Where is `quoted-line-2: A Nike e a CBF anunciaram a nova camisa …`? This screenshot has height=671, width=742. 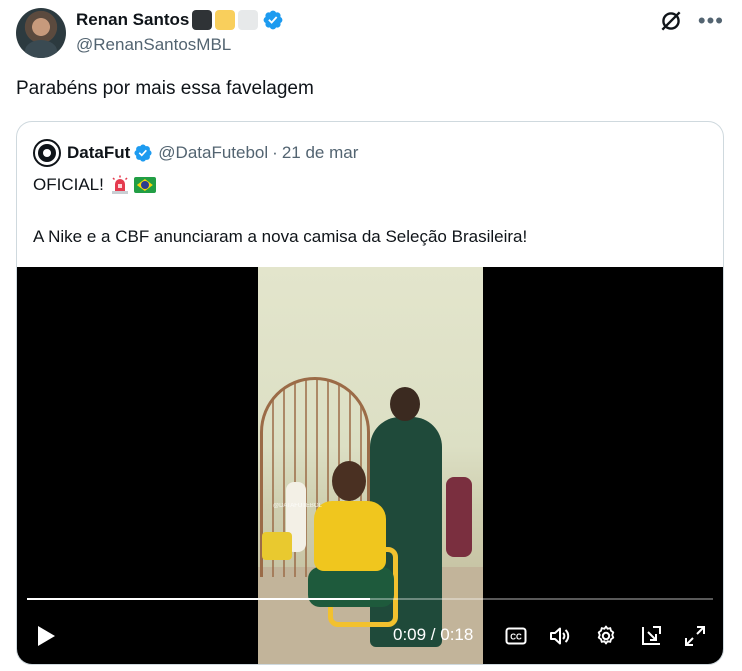
quoted-line-2: A Nike e a CBF anunciaram a nova camisa … is located at coordinates (280, 236).